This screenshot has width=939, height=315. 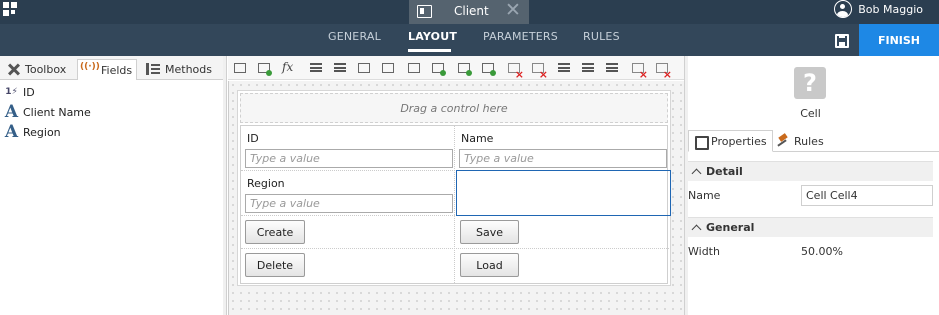 I want to click on question-mark-icon: ?, so click(x=810, y=83).